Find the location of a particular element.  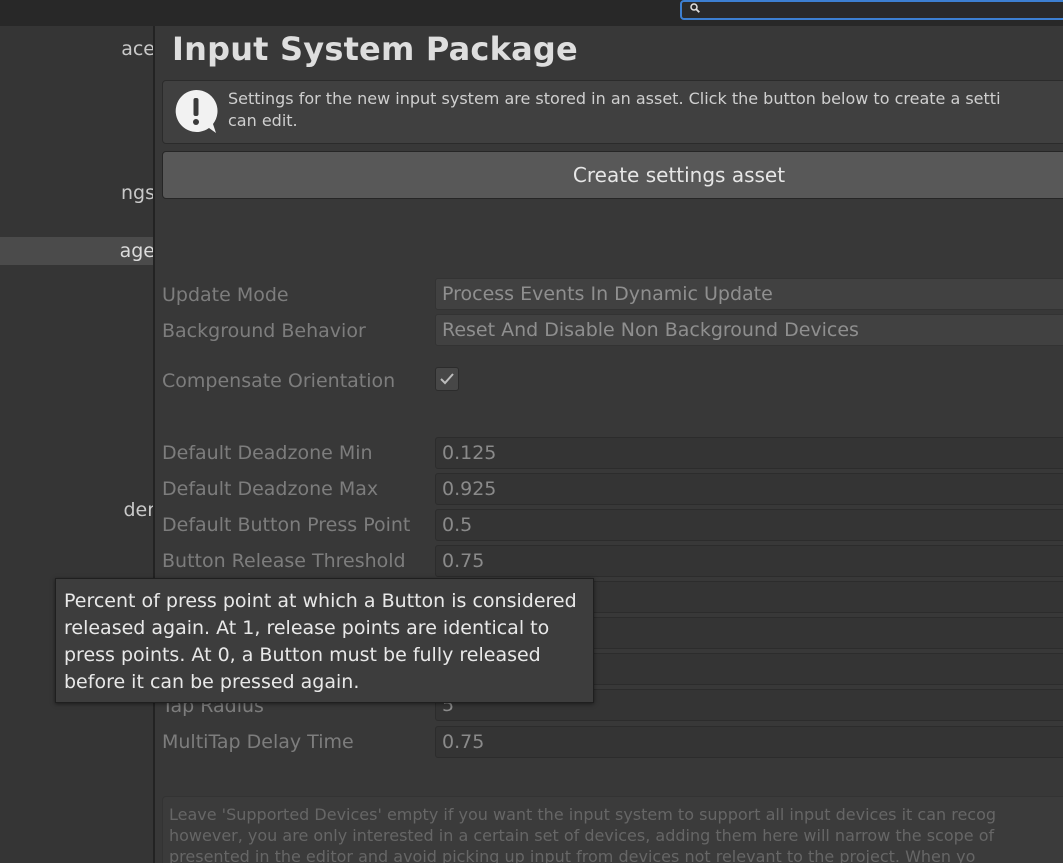

create-settings-asset-button: Create settings asset is located at coordinates (612, 175).